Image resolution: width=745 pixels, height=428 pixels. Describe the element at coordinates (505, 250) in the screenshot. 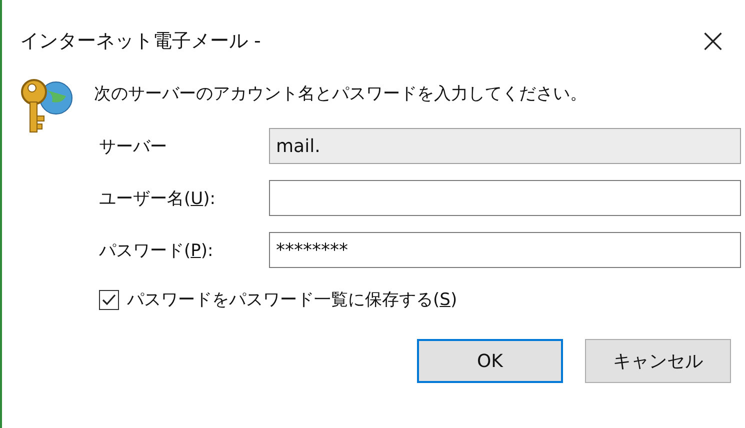

I see `input-field: ********` at that location.